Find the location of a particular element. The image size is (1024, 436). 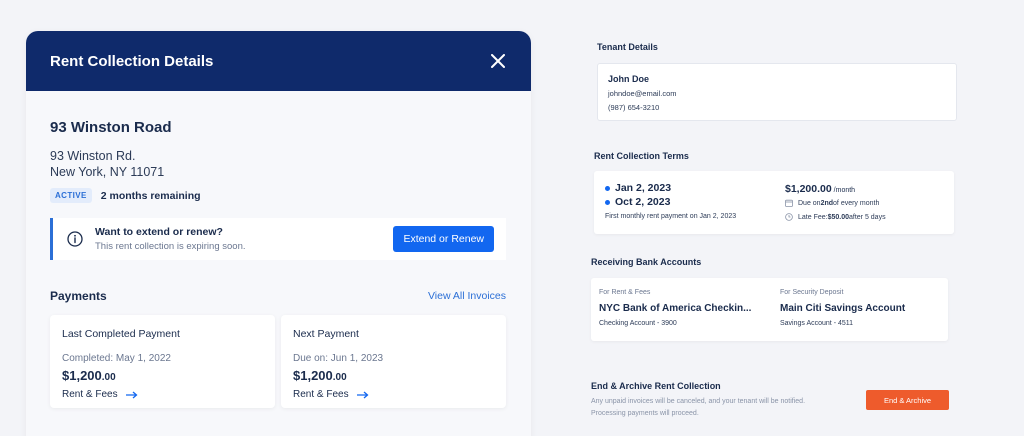

address-line-1: 93 Winston Rd. is located at coordinates (93, 156).